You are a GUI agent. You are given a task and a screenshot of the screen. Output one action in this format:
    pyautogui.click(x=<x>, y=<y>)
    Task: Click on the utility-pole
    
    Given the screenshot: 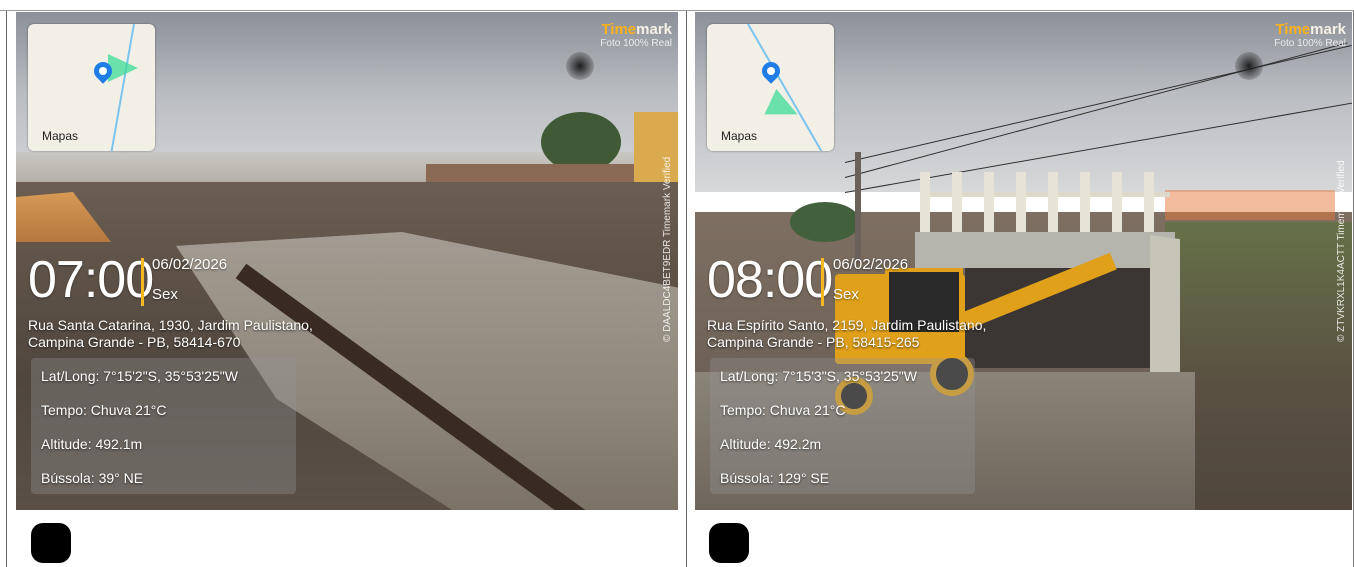 What is the action you would take?
    pyautogui.click(x=858, y=207)
    